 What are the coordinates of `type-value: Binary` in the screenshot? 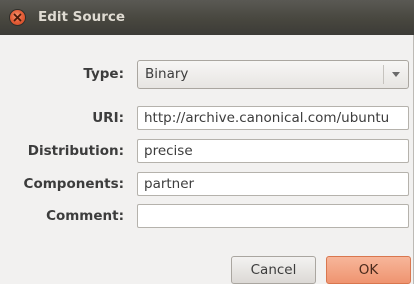 It's located at (167, 74).